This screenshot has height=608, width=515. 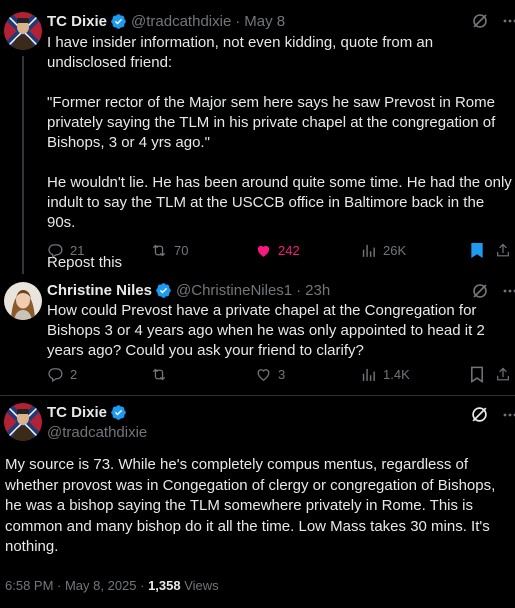 I want to click on post-timestamp: 6:58 PM · May 8, 2025 ·, so click(x=76, y=585).